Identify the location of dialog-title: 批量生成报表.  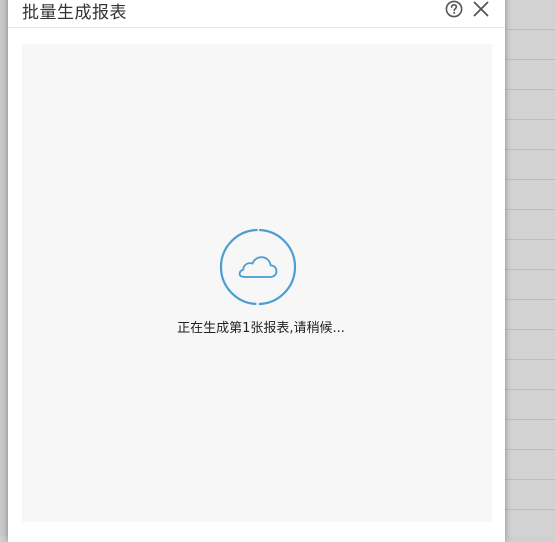
(74, 13).